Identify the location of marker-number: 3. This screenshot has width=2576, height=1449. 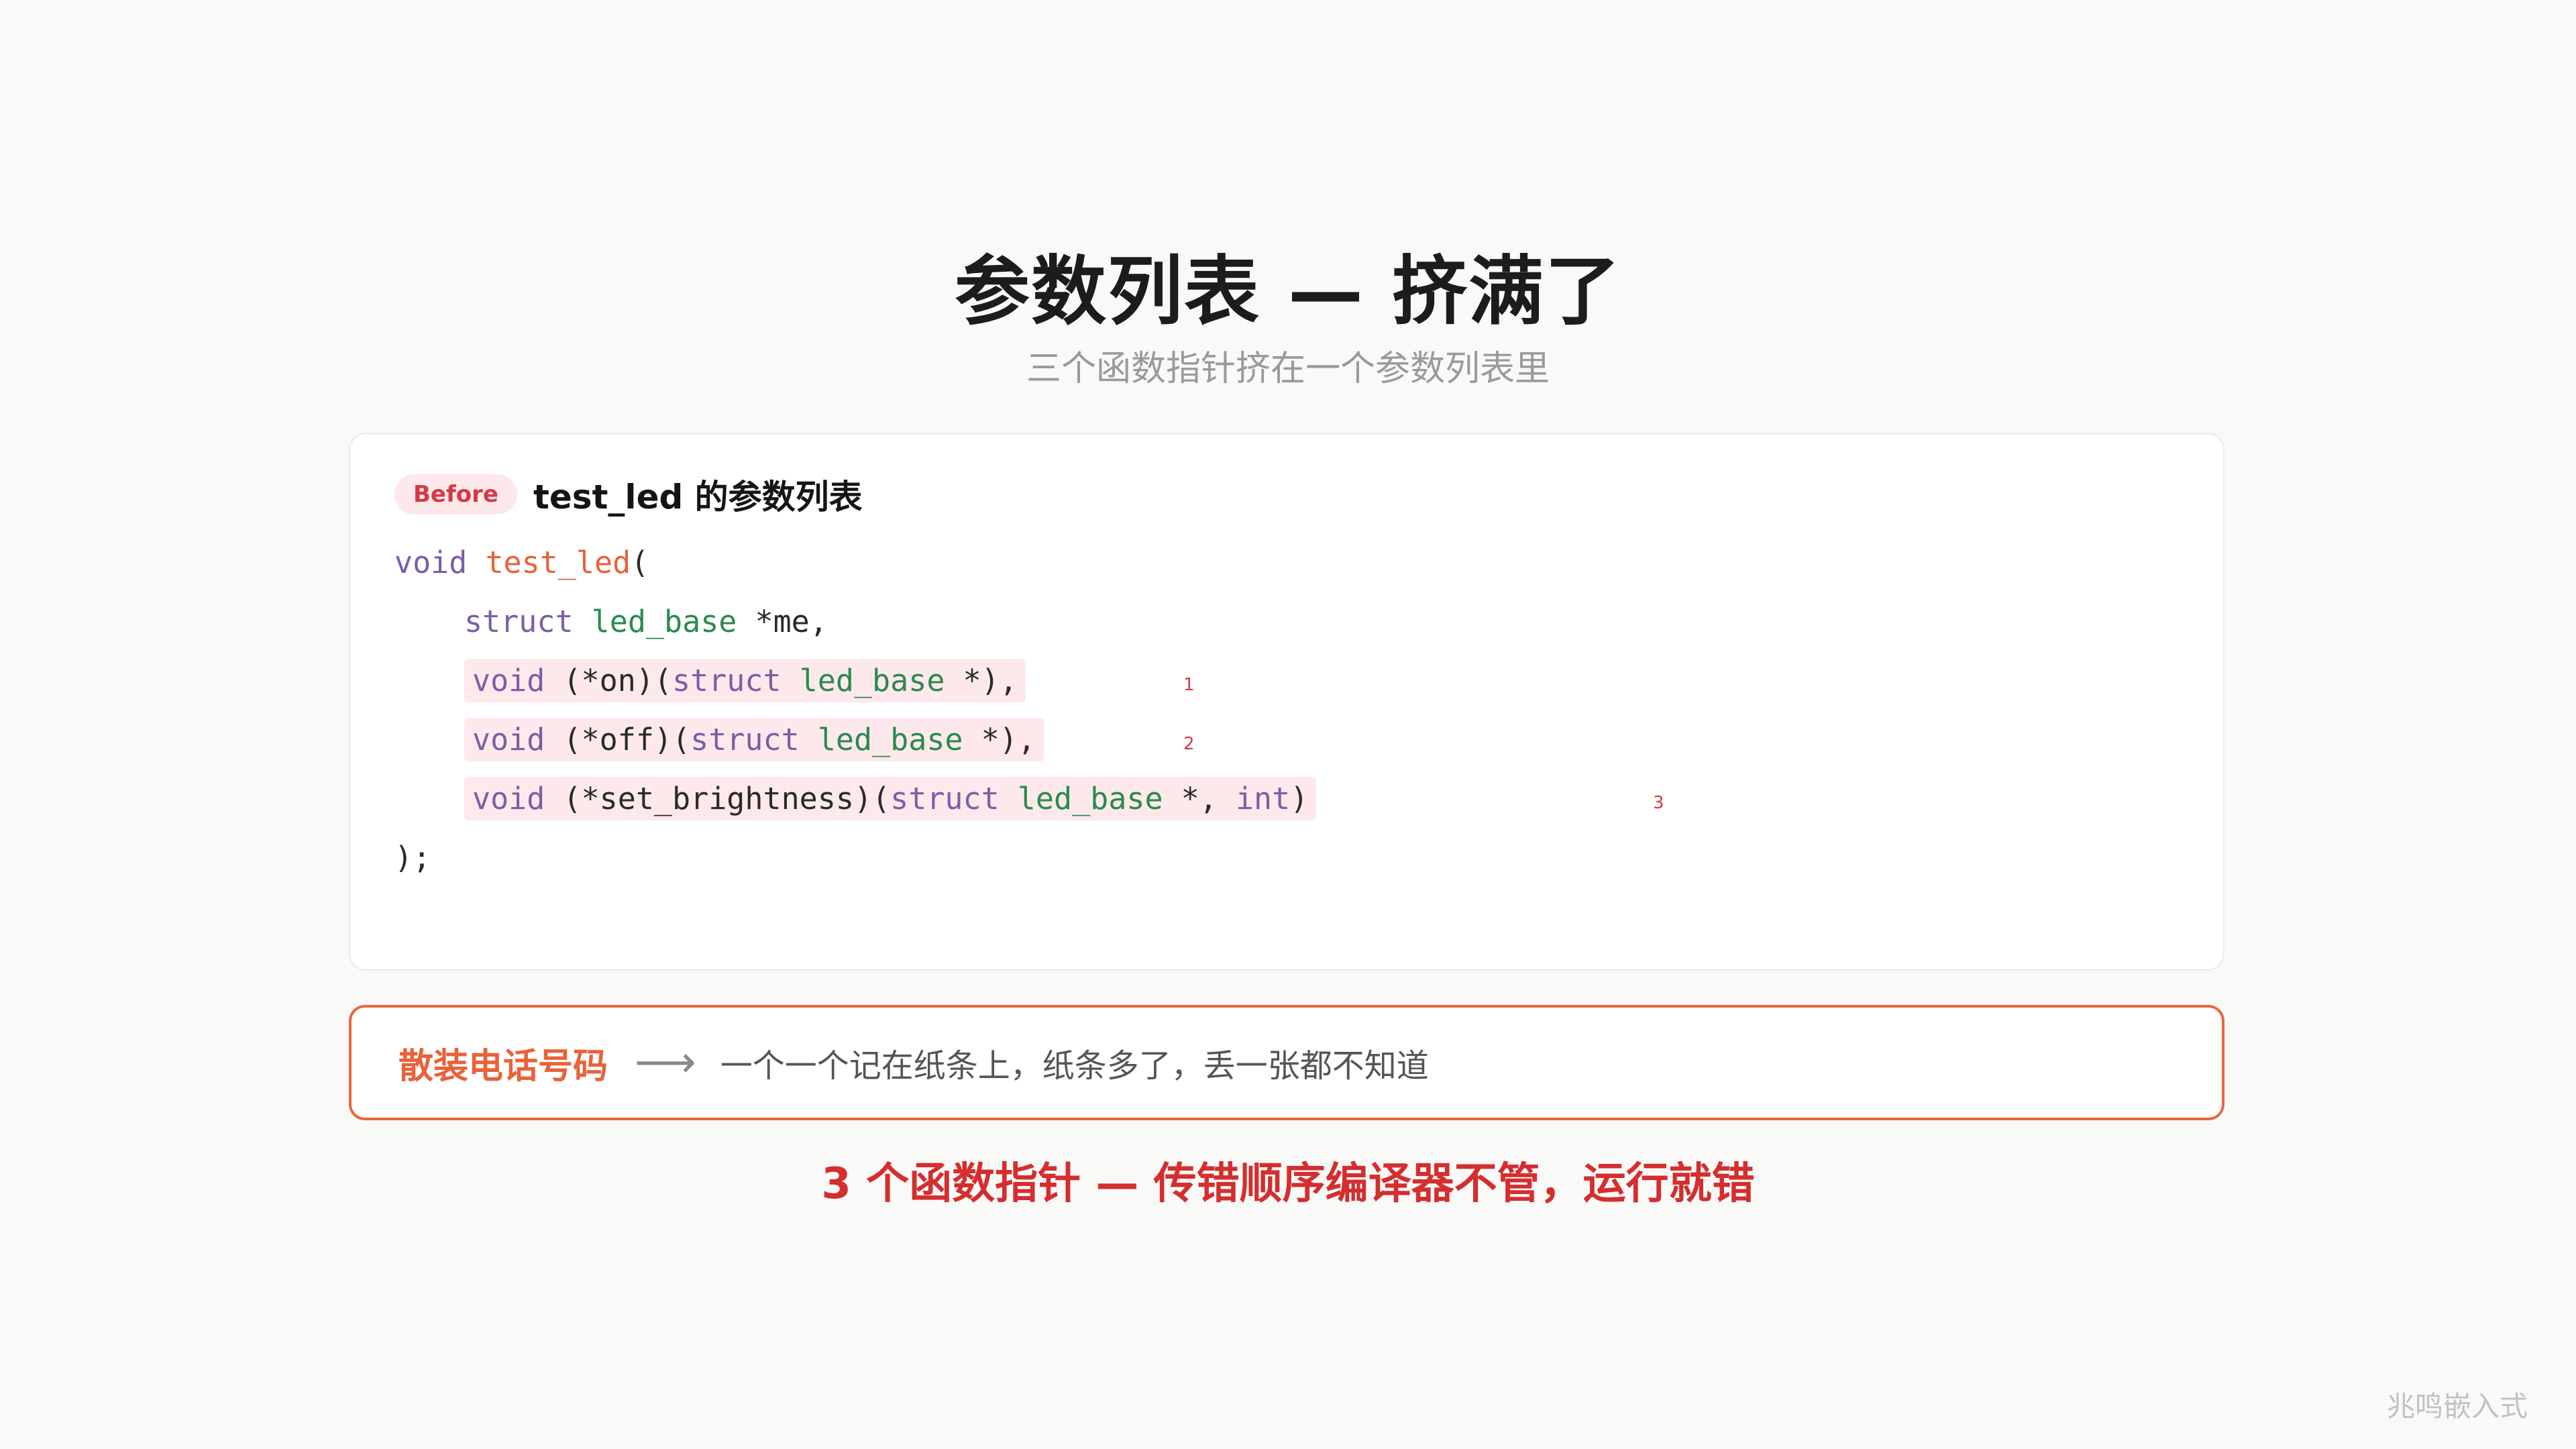
(1658, 803).